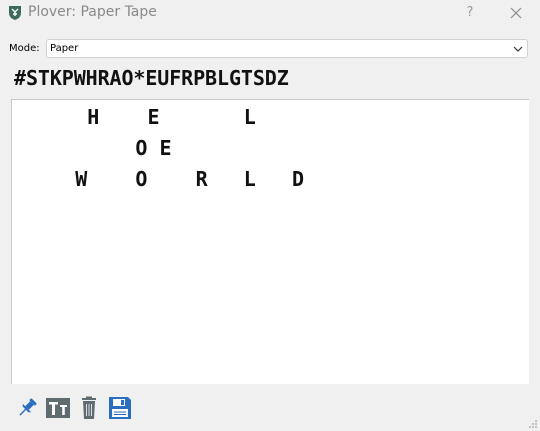 Image resolution: width=540 pixels, height=431 pixels. What do you see at coordinates (92, 12) in the screenshot?
I see `window-title: Plover: Paper Tape` at bounding box center [92, 12].